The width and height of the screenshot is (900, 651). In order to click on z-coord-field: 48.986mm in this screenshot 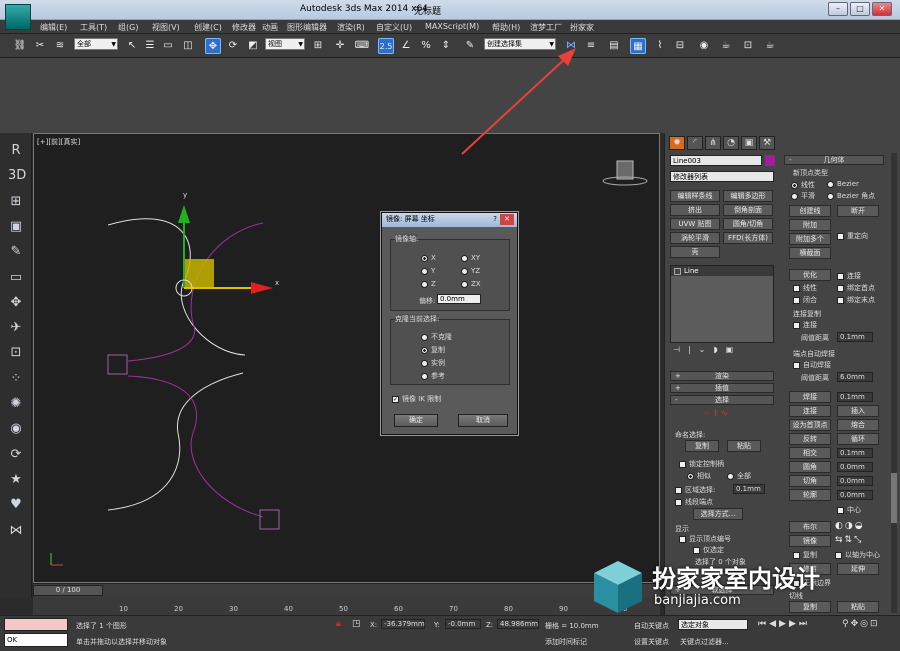, I will do `click(518, 624)`.